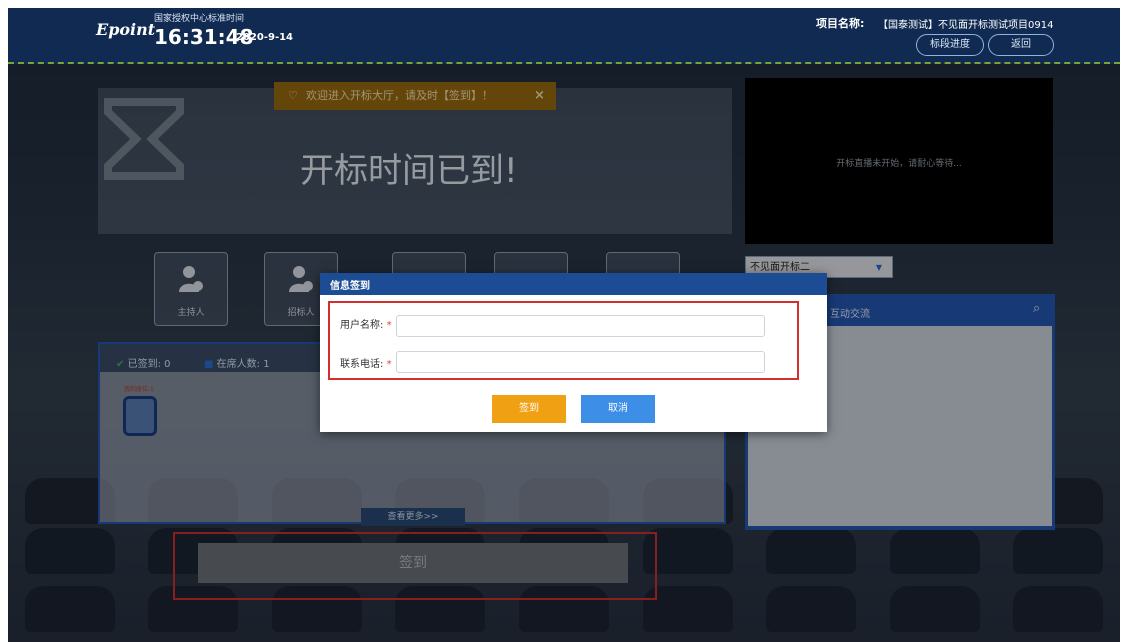 The height and width of the screenshot is (642, 1122). I want to click on highlight-box-fields, so click(563, 340).